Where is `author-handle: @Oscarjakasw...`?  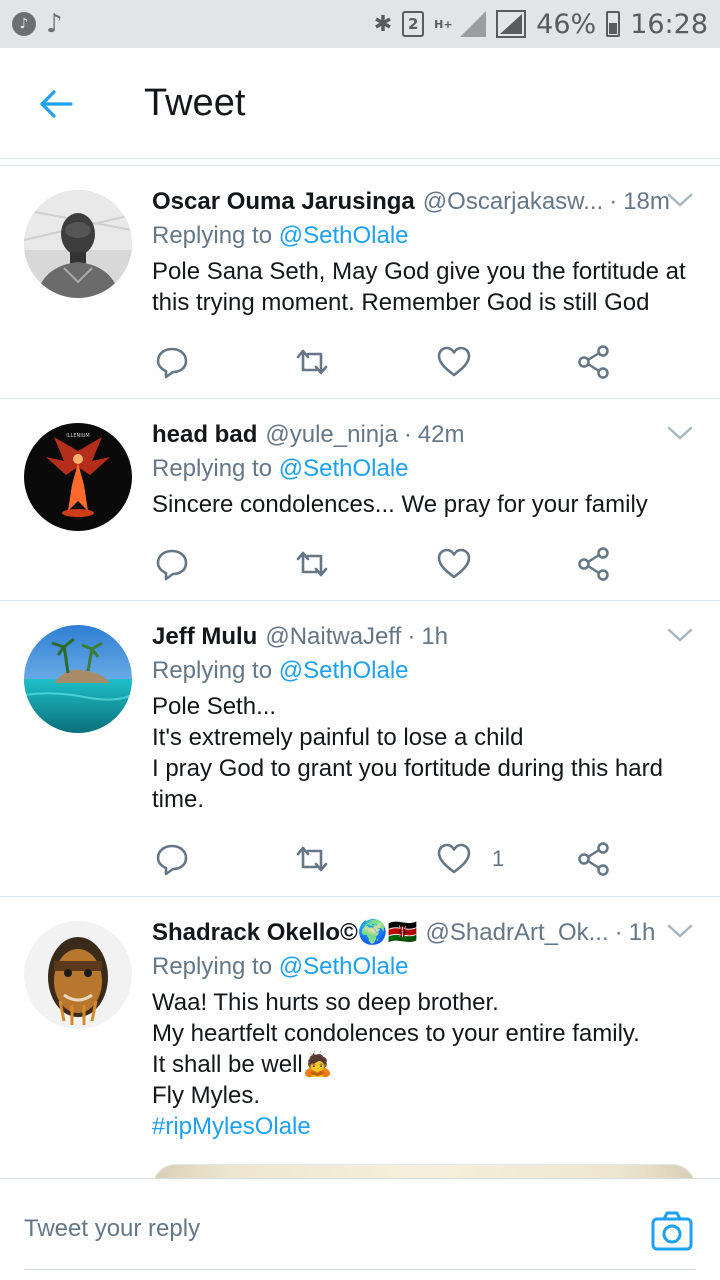
author-handle: @Oscarjakasw... is located at coordinates (513, 202).